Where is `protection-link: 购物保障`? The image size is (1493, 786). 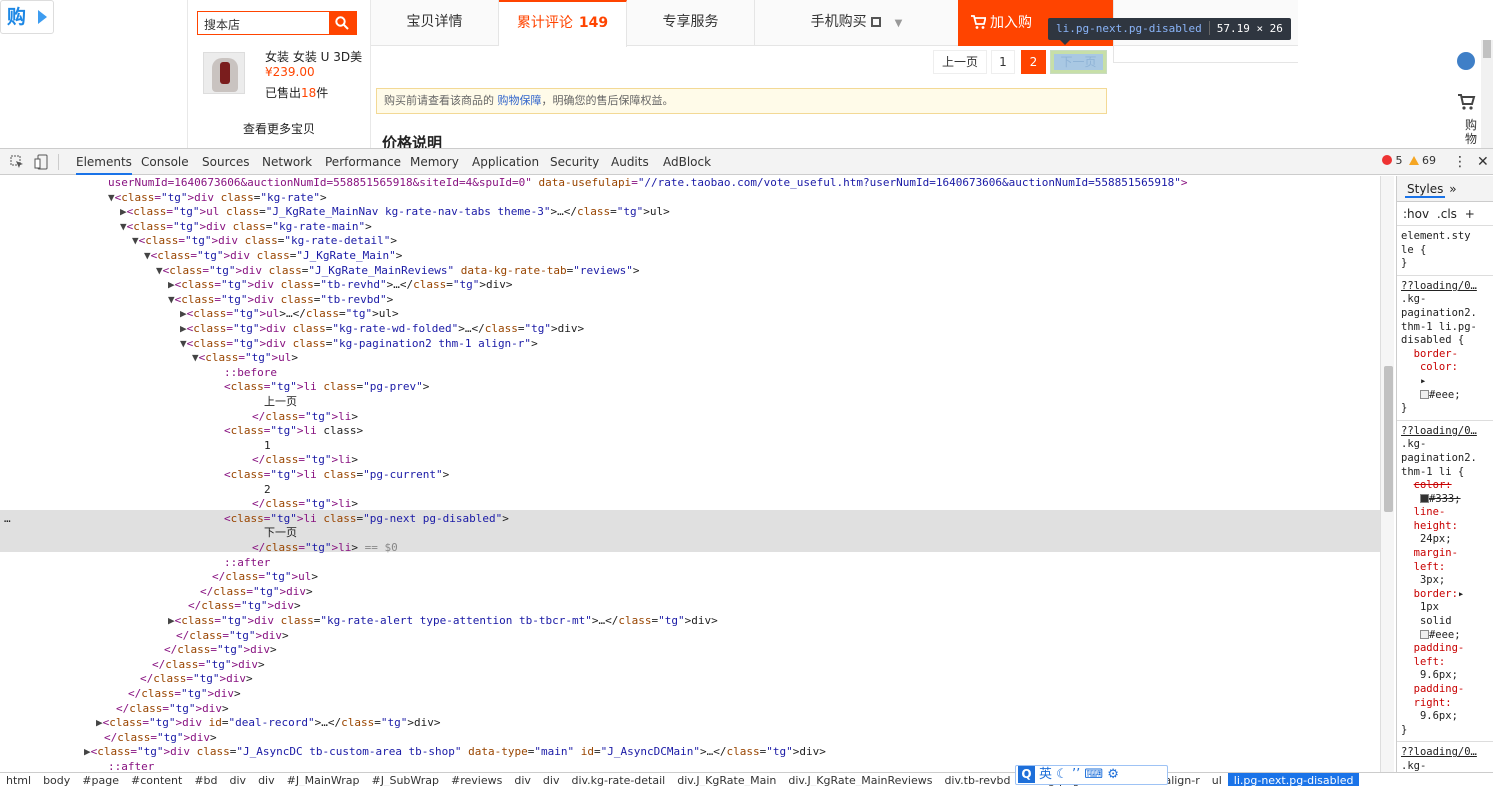 protection-link: 购物保障 is located at coordinates (520, 100).